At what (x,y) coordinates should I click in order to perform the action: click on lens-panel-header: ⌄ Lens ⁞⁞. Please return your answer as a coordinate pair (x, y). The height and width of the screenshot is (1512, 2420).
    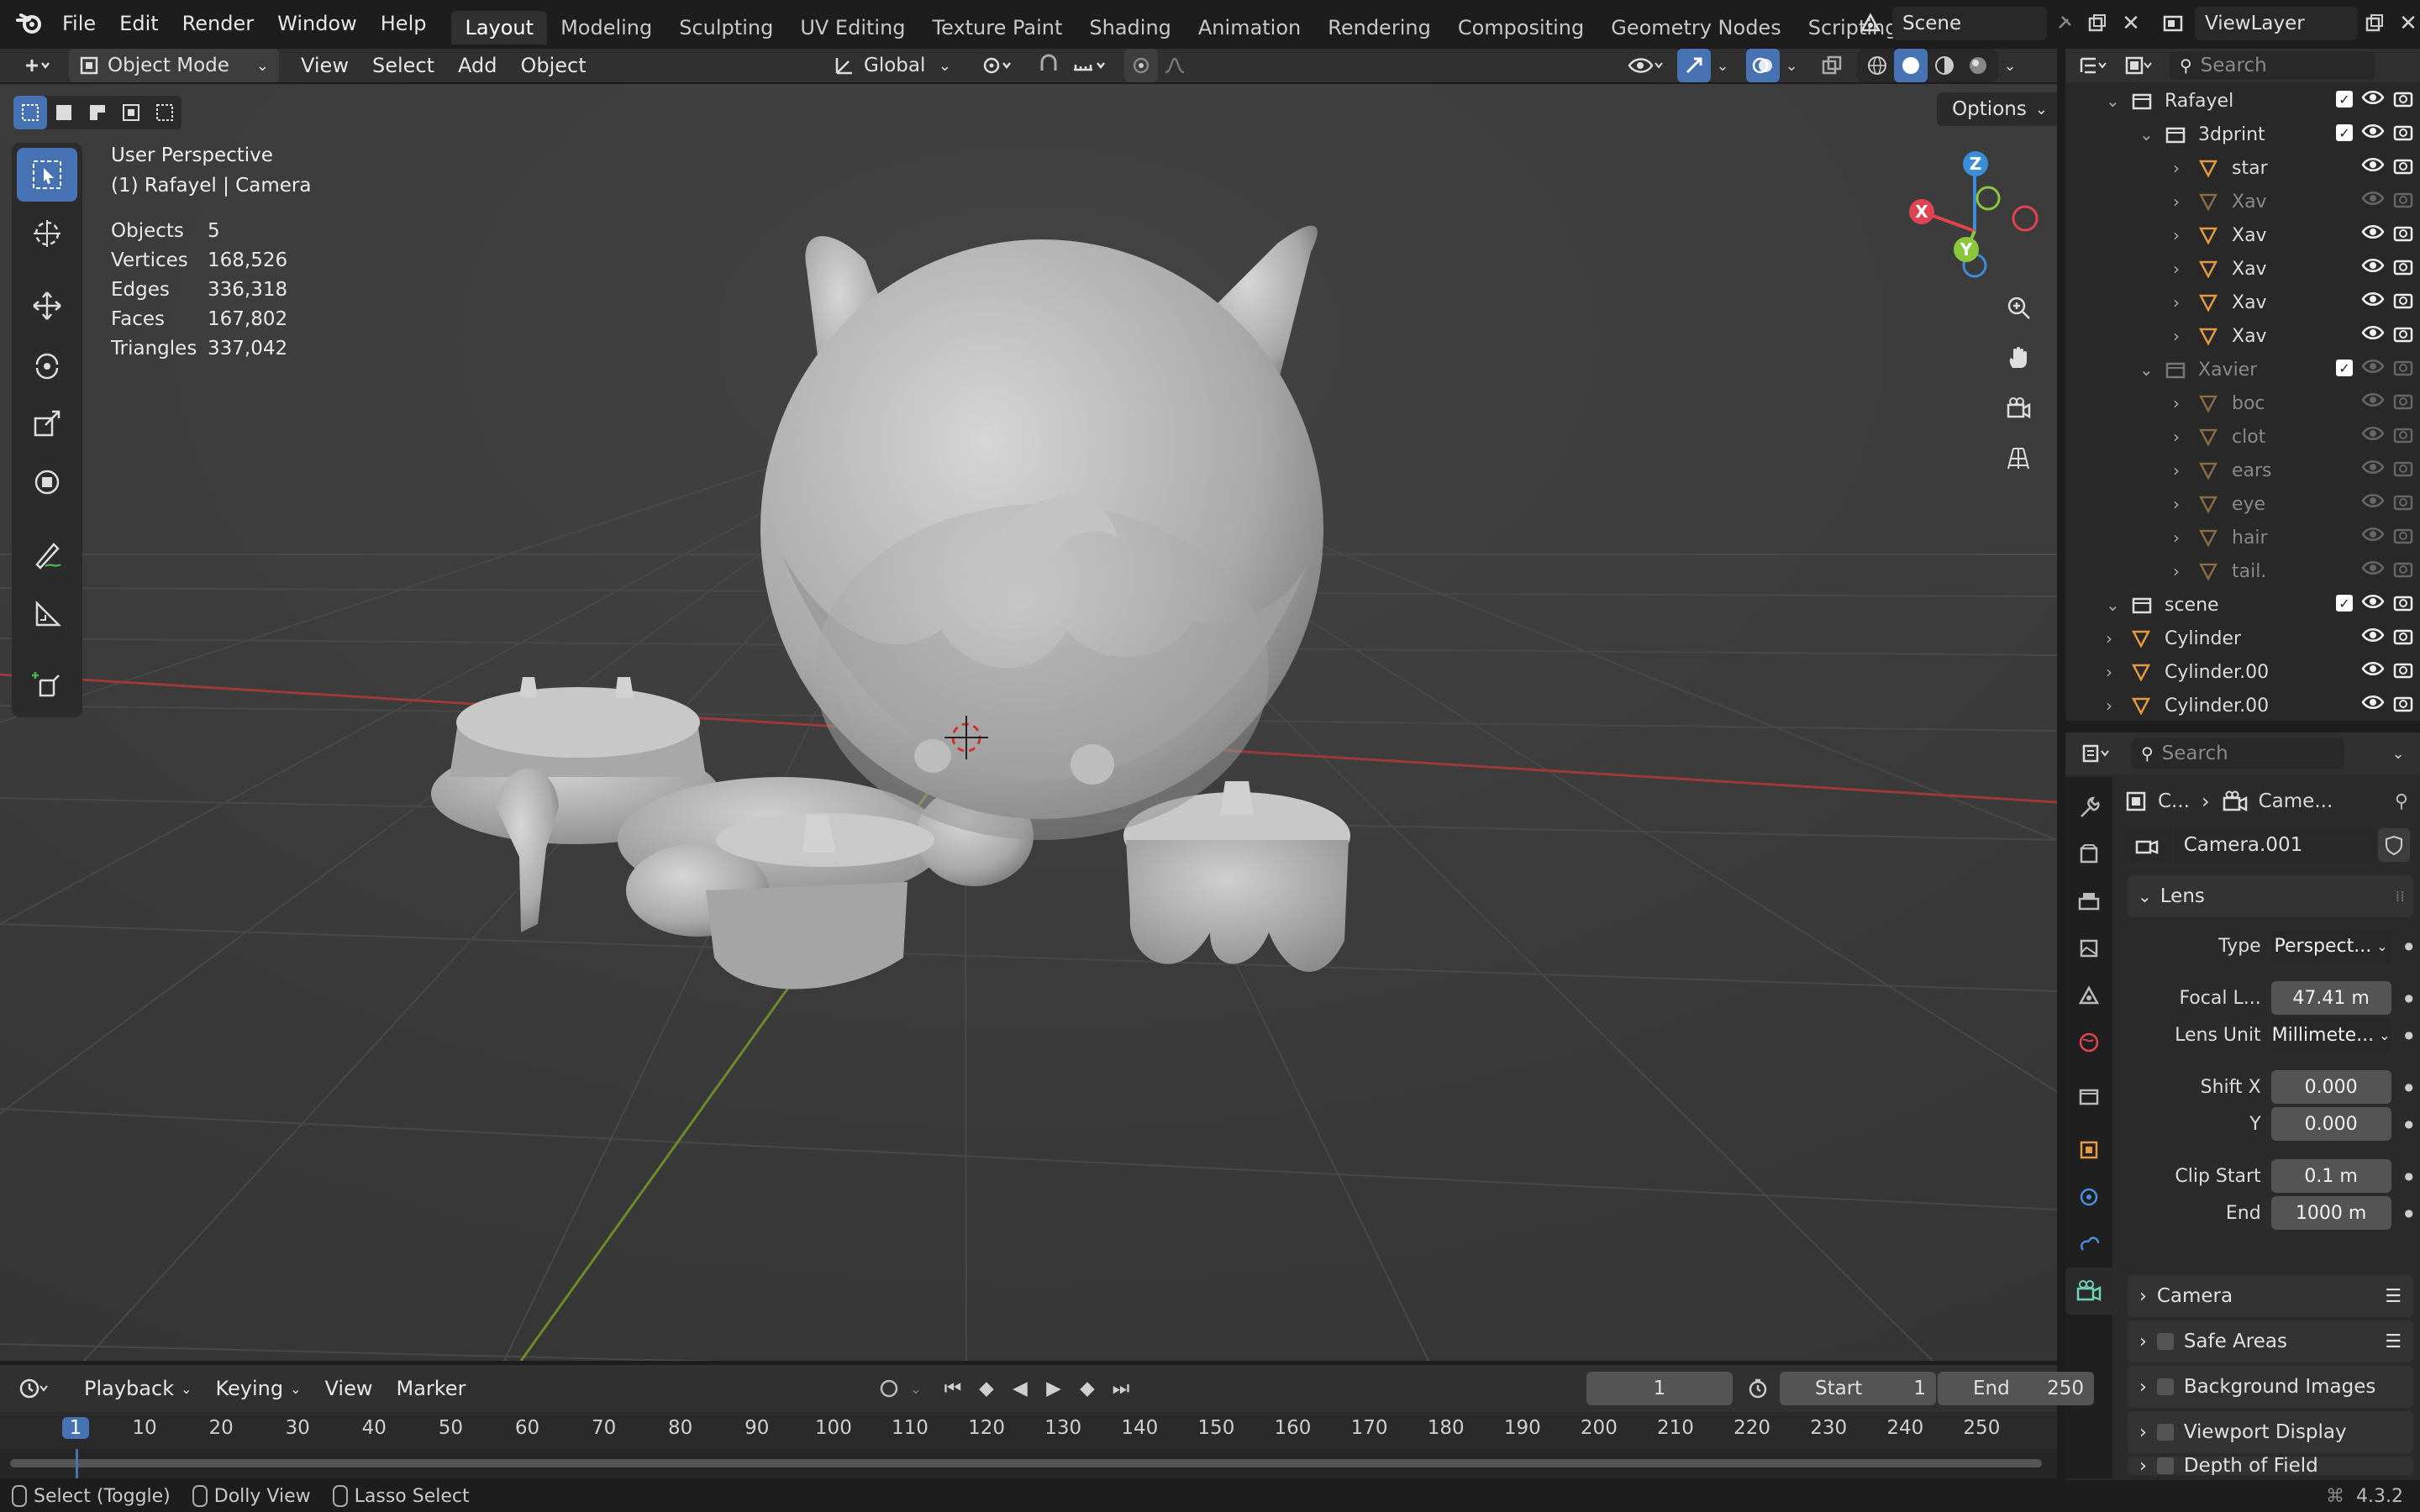
    Looking at the image, I should click on (2270, 896).